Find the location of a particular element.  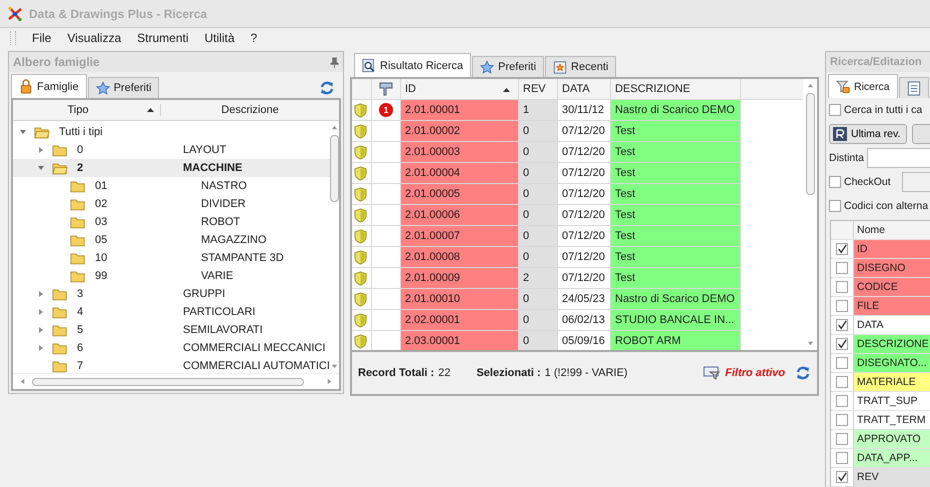

filter-status: Filtro attivo is located at coordinates (755, 373).